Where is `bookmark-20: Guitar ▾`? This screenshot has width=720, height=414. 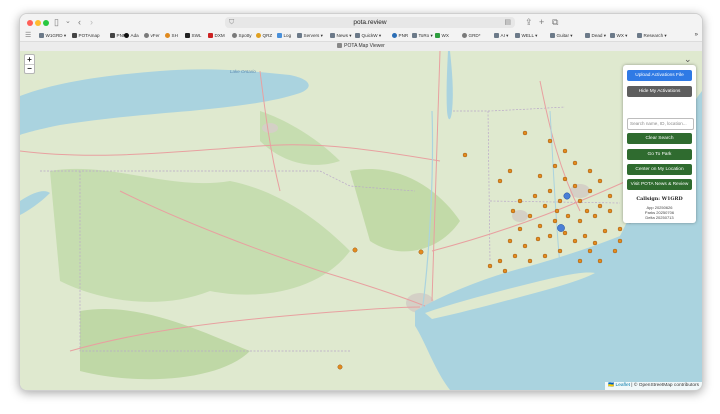 bookmark-20: Guitar ▾ is located at coordinates (561, 36).